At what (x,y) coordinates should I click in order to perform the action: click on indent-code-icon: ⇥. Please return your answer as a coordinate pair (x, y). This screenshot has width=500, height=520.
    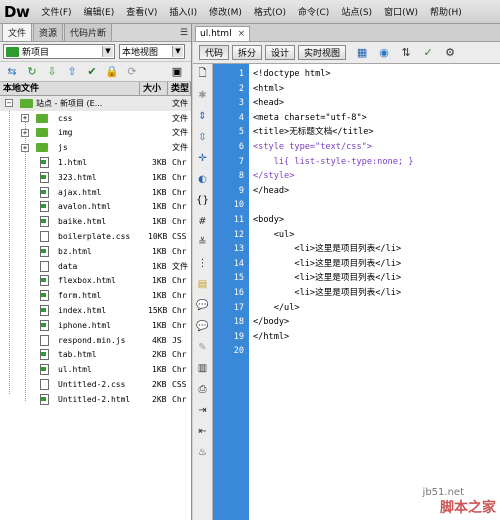
    Looking at the image, I should click on (202, 410).